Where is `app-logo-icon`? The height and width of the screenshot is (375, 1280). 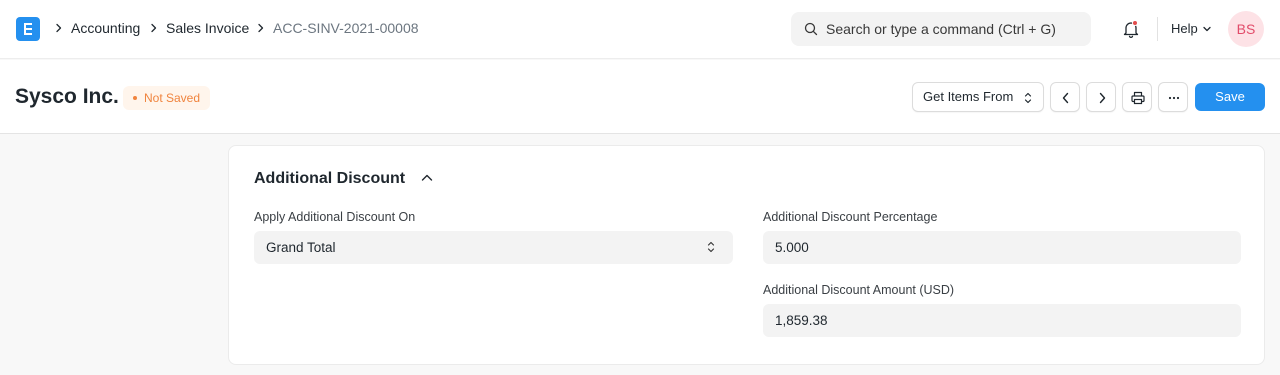 app-logo-icon is located at coordinates (28, 29).